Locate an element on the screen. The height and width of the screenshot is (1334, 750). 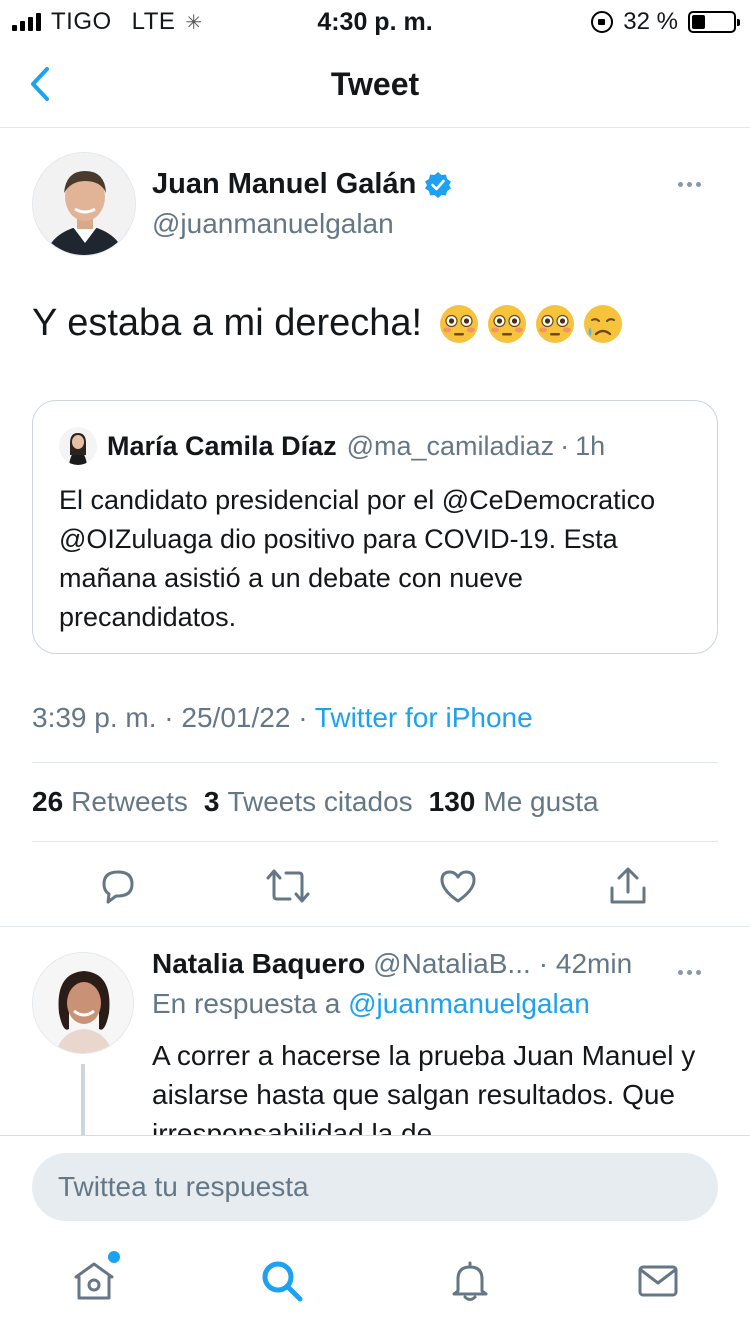
reply-button is located at coordinates (118, 886).